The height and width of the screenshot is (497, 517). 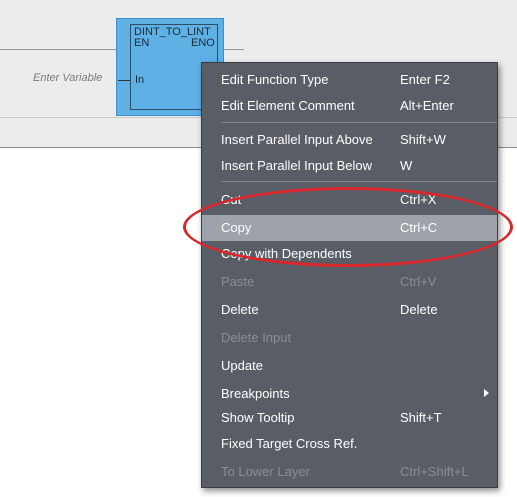 I want to click on menu-item-shortcut: Alt+Enter, so click(x=427, y=105).